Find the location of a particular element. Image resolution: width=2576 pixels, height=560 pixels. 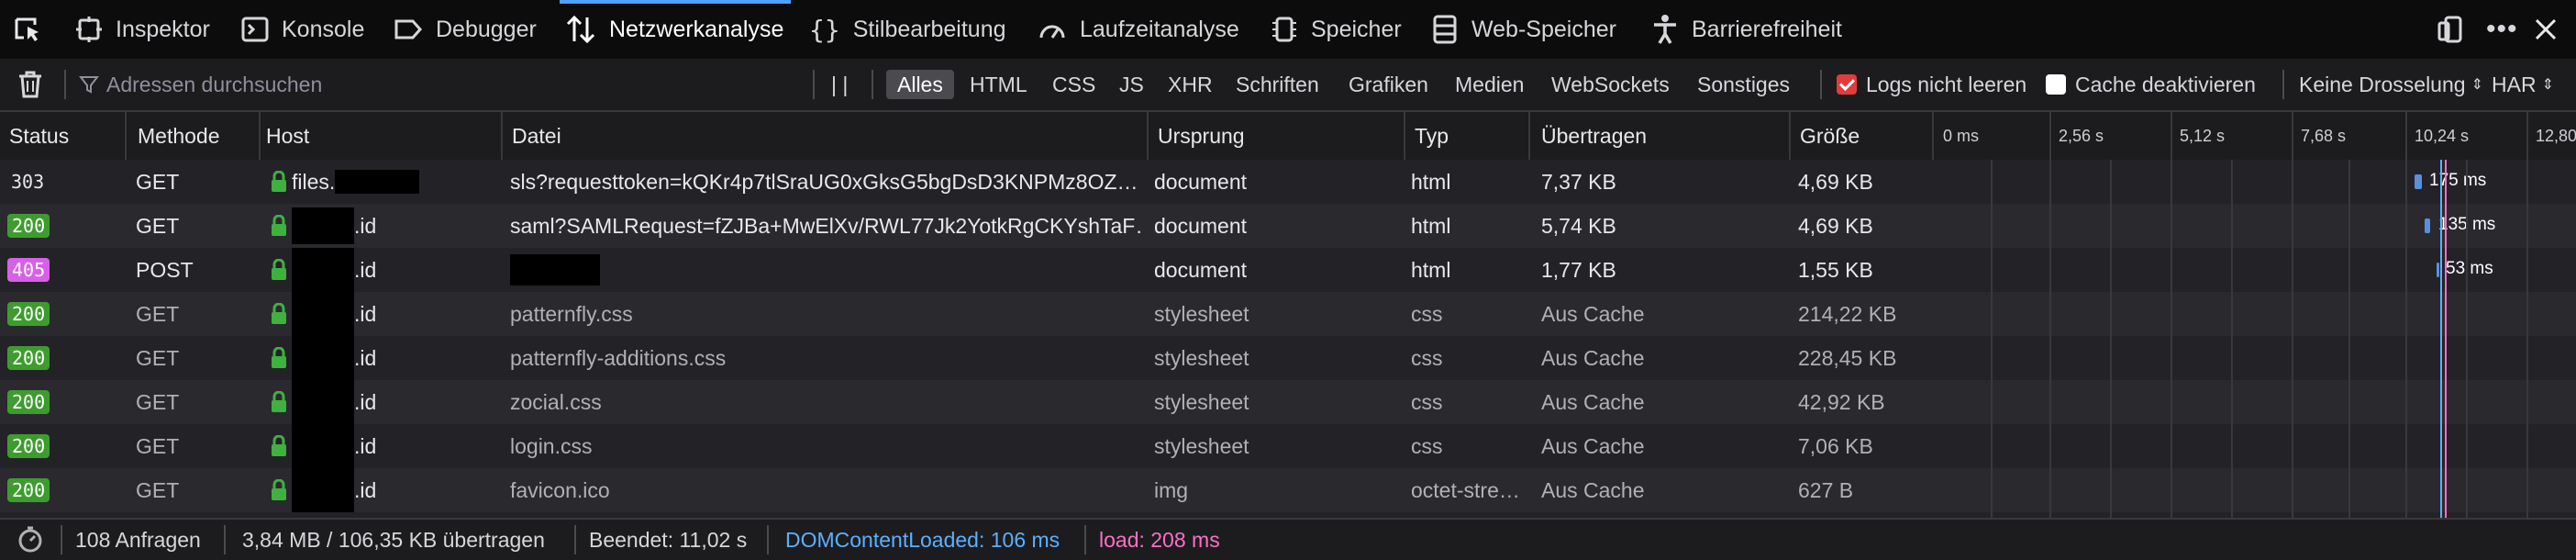

filter-all-button: Alles is located at coordinates (920, 84).